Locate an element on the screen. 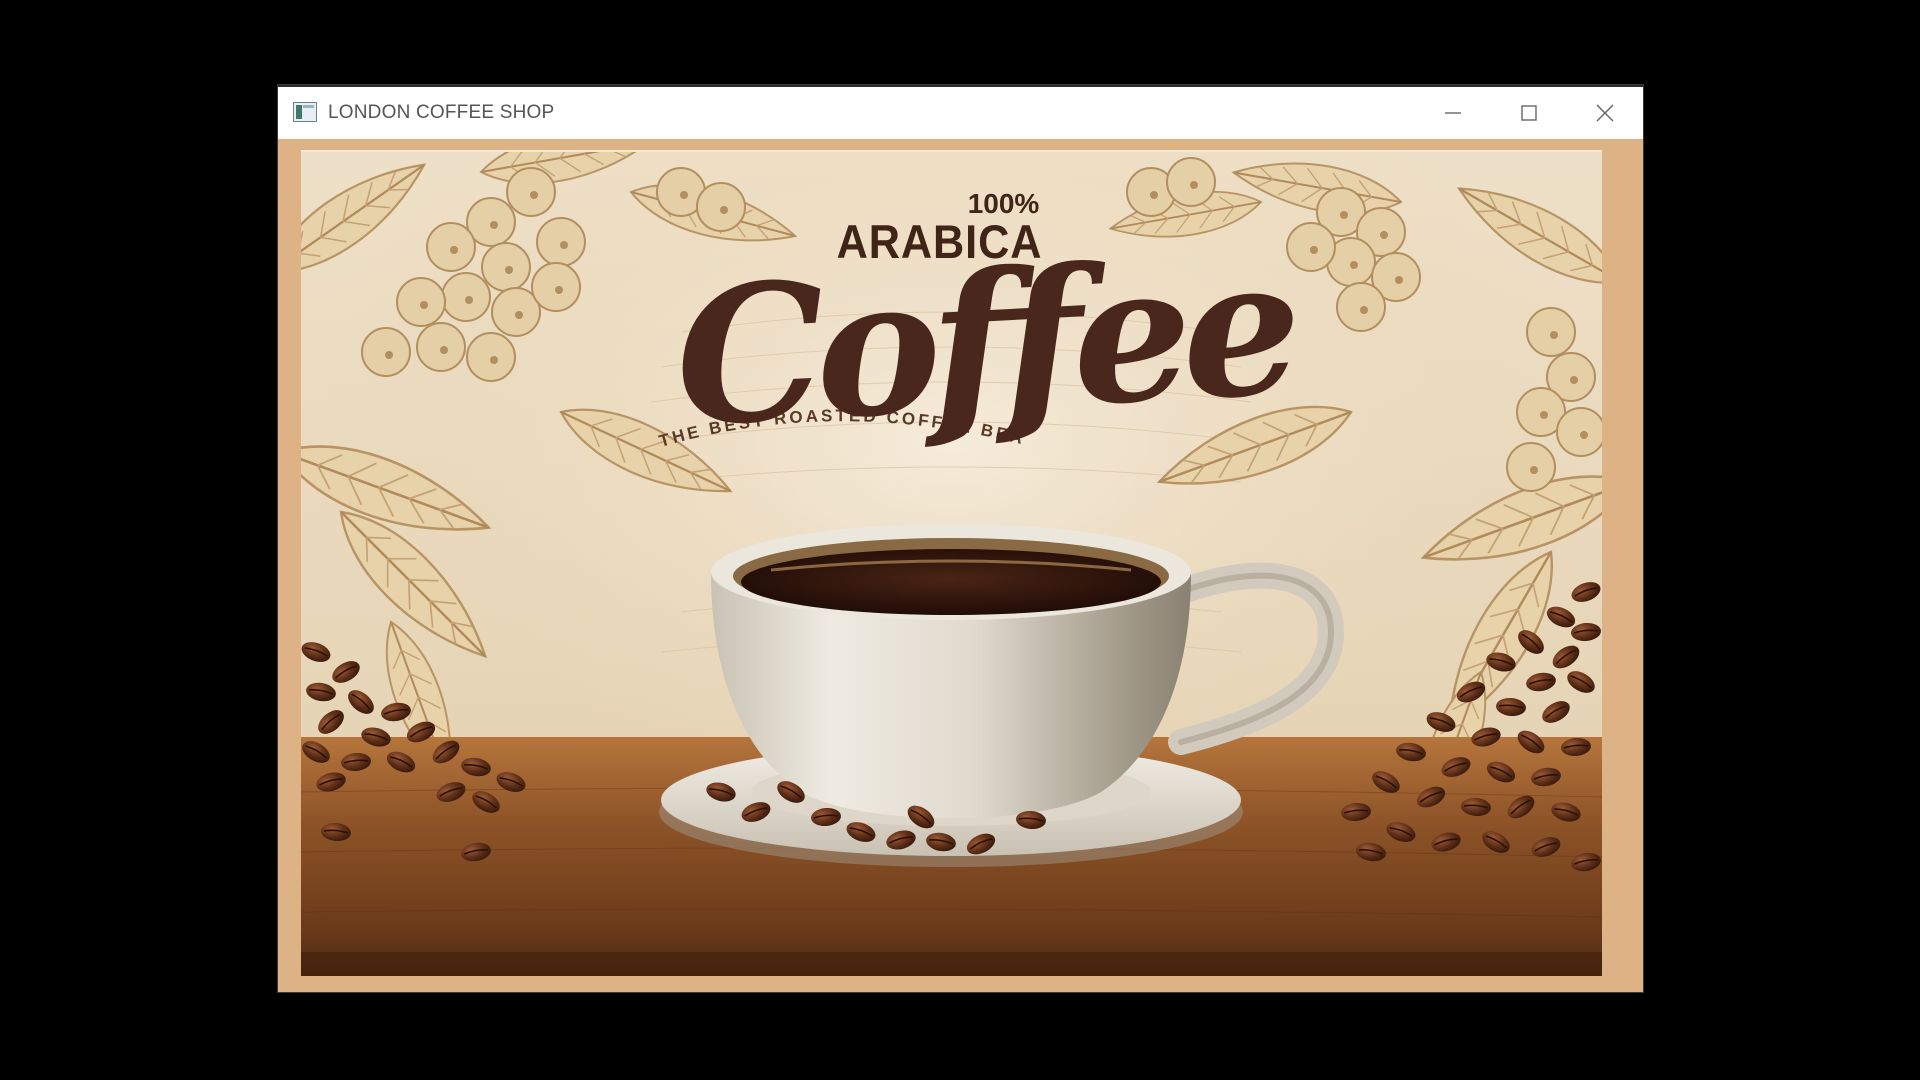 Image resolution: width=1920 pixels, height=1080 pixels. minimize-button is located at coordinates (1453, 113).